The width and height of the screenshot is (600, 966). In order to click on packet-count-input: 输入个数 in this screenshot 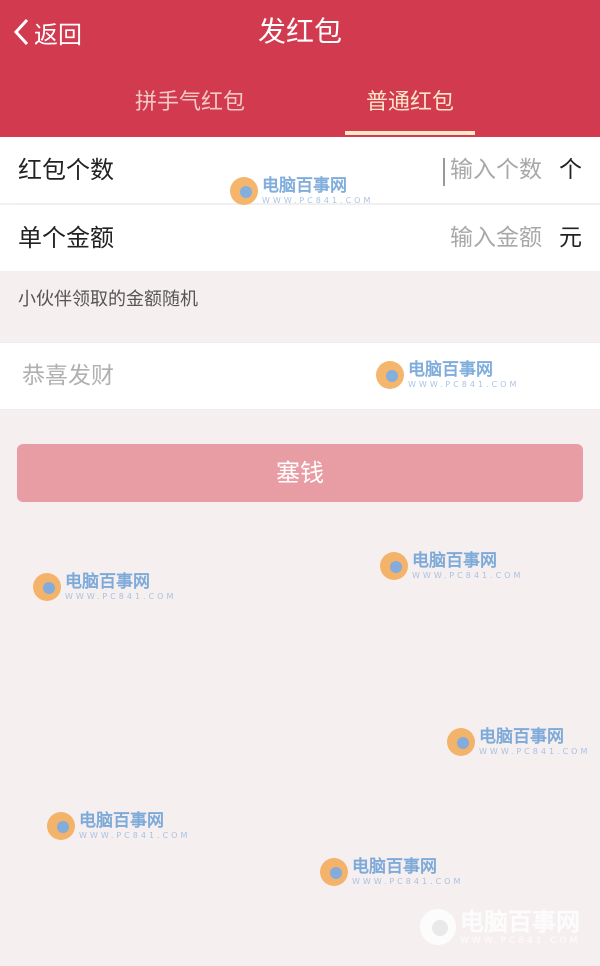, I will do `click(472, 170)`.